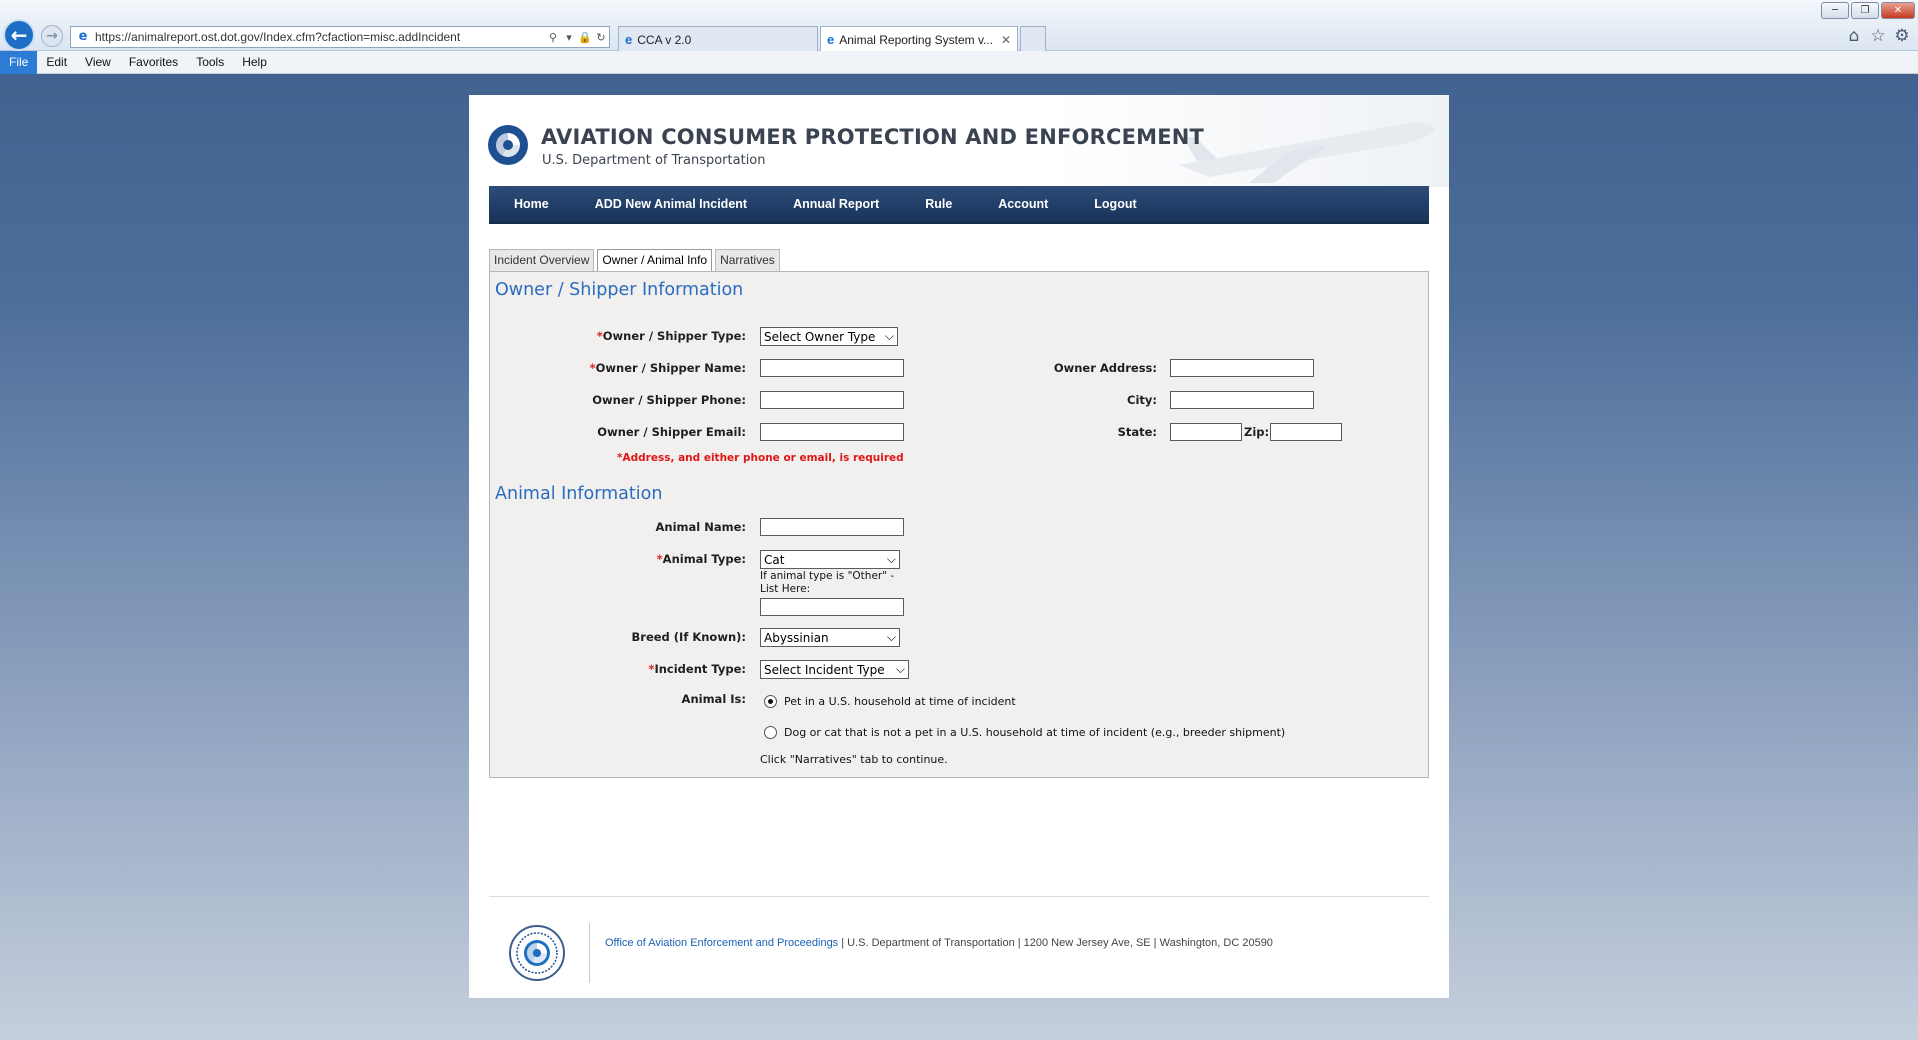 The height and width of the screenshot is (1040, 1918). Describe the element at coordinates (585, 37) in the screenshot. I see `lock-icon: 🔒` at that location.